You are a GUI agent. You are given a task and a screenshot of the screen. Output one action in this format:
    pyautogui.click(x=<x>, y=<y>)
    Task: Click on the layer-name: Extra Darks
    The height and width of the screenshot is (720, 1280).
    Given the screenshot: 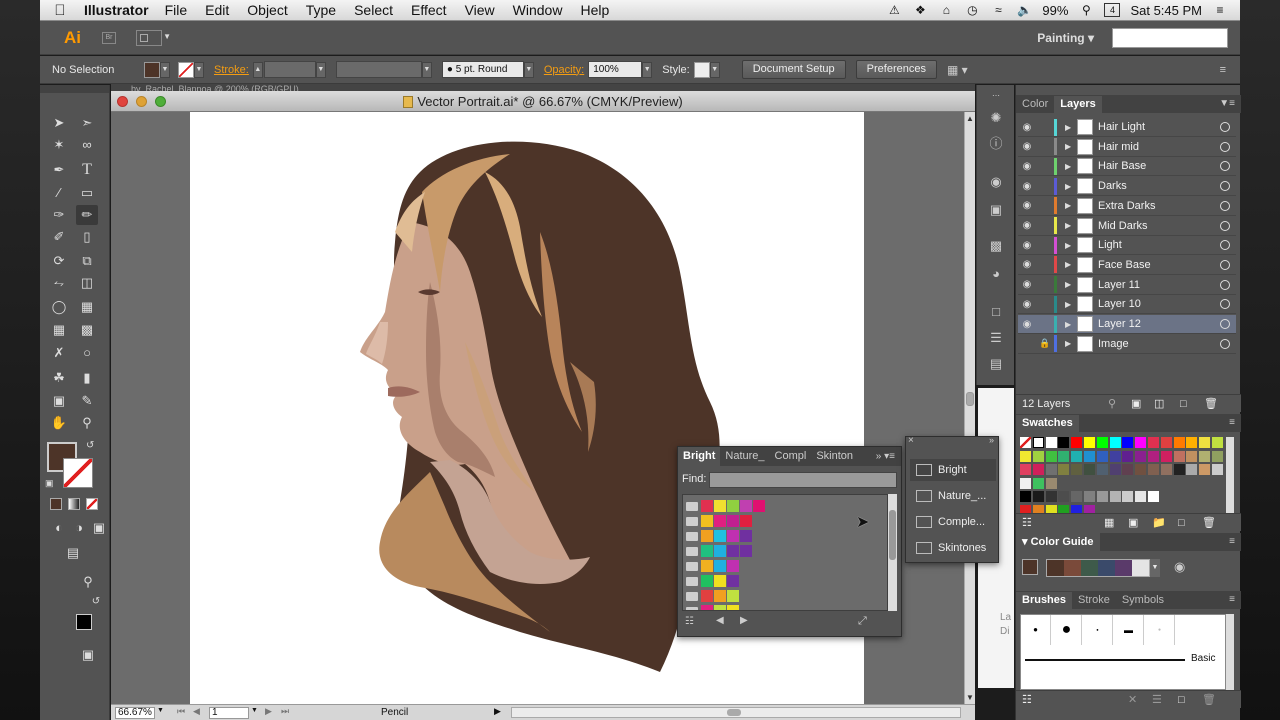 What is the action you would take?
    pyautogui.click(x=1159, y=206)
    